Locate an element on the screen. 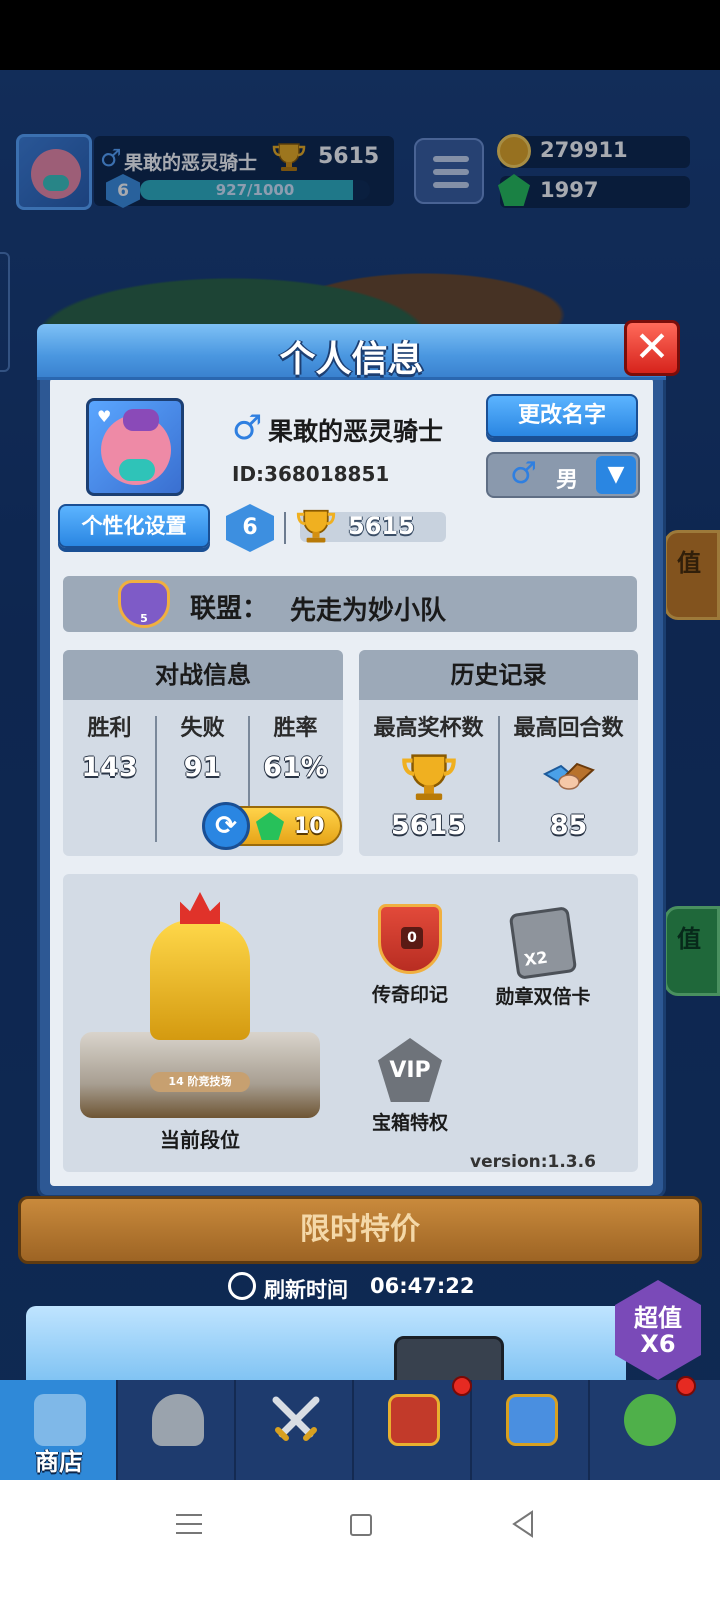 Image resolution: width=720 pixels, height=1600 pixels. feature-medal-double-card: X2 勋章双倍卡 is located at coordinates (543, 957).